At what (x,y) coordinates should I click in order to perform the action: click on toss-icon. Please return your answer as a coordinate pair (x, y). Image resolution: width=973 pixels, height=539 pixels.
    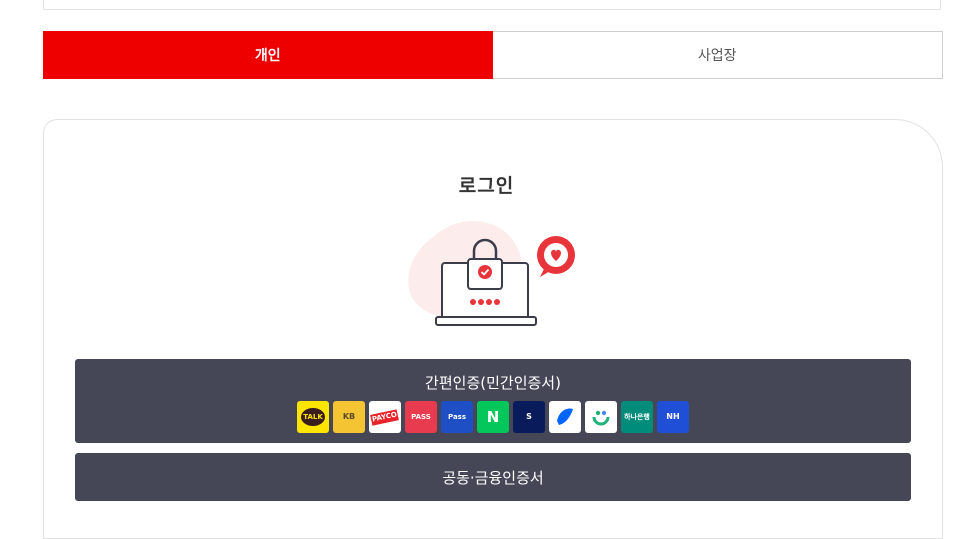
    Looking at the image, I should click on (565, 417).